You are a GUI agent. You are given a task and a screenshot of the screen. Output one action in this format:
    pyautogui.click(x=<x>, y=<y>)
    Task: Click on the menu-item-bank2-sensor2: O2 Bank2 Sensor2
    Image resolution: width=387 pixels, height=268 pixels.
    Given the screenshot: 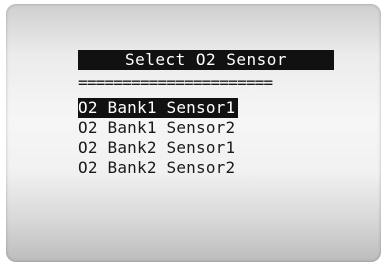 What is the action you would take?
    pyautogui.click(x=158, y=167)
    